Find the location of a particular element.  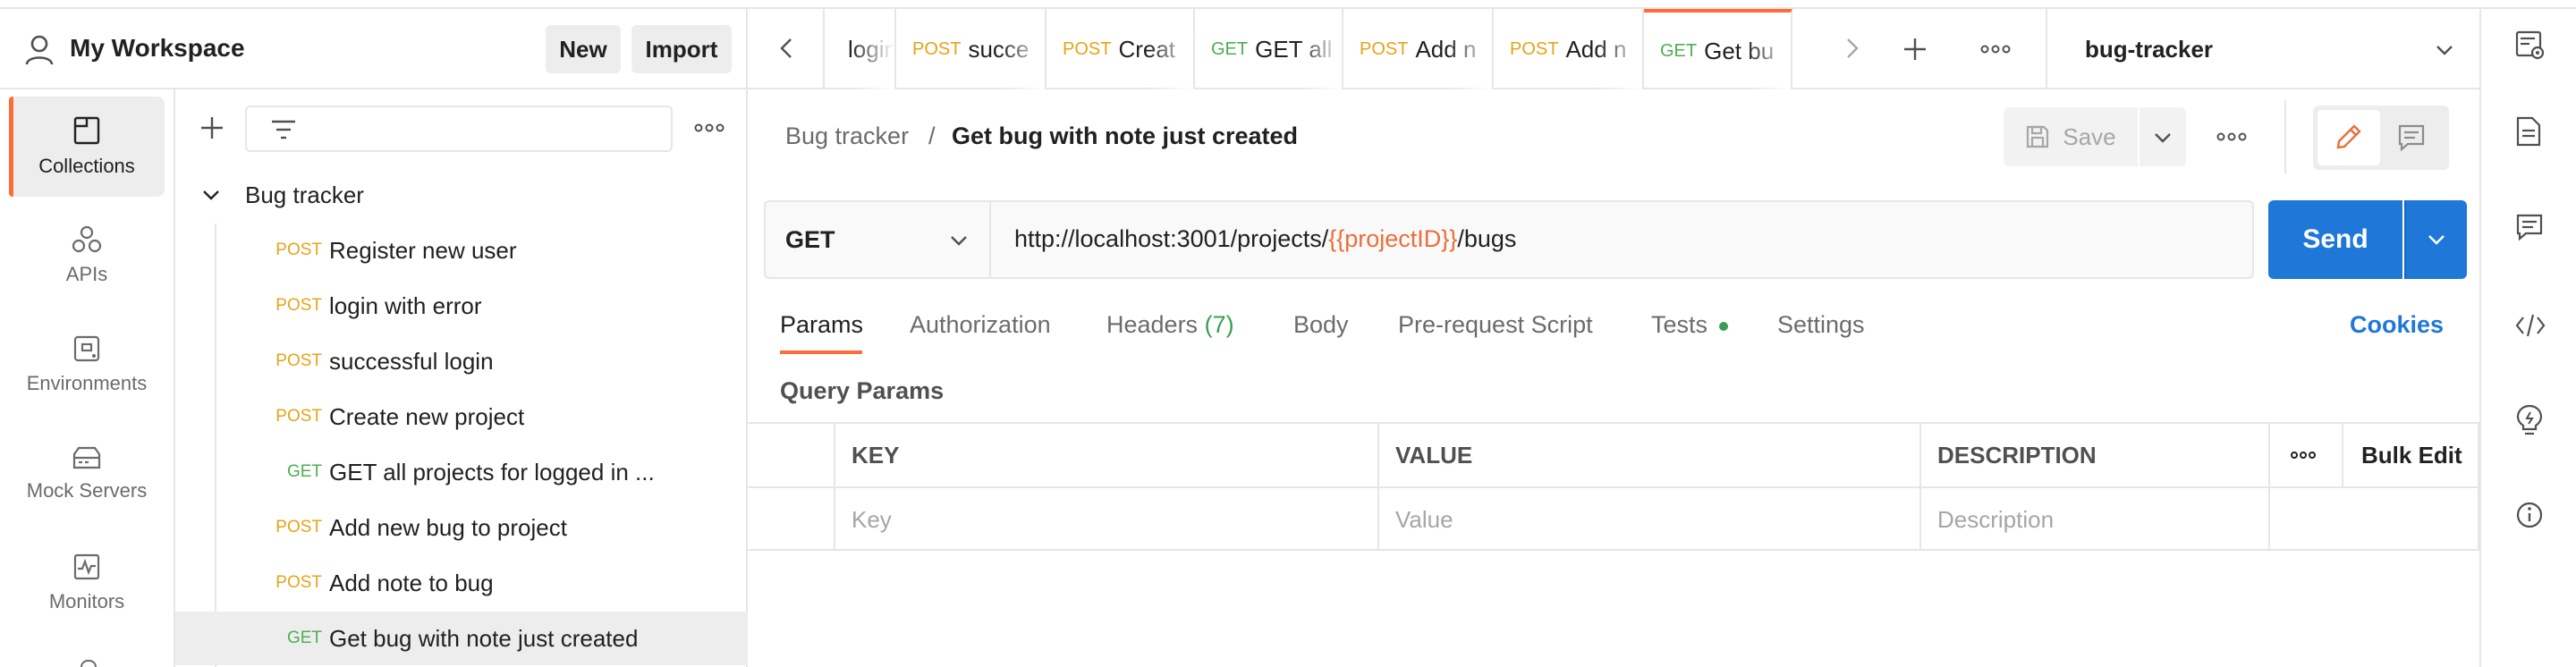

url-variable: {{projectID}} is located at coordinates (1393, 239).